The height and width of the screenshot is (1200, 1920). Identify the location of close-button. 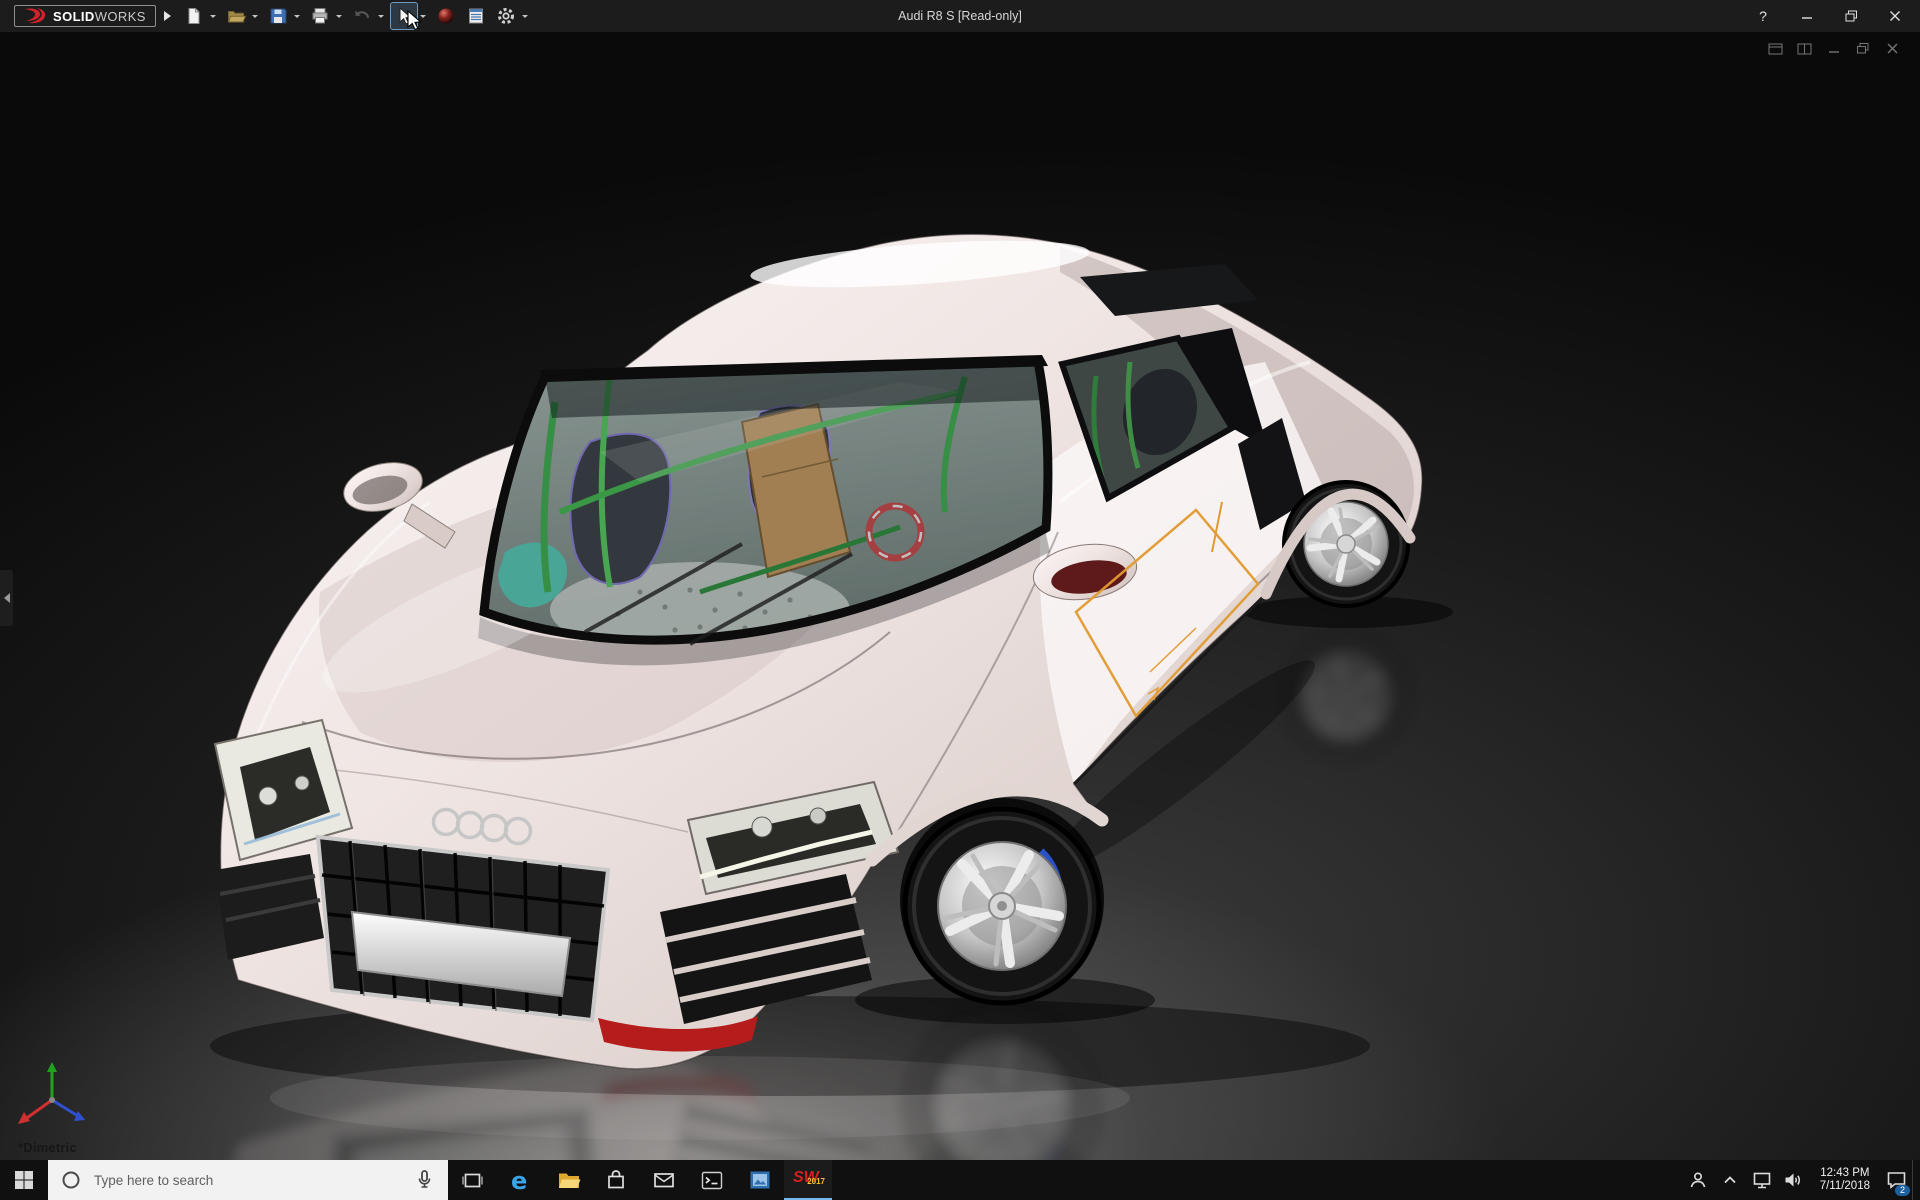
(1895, 16).